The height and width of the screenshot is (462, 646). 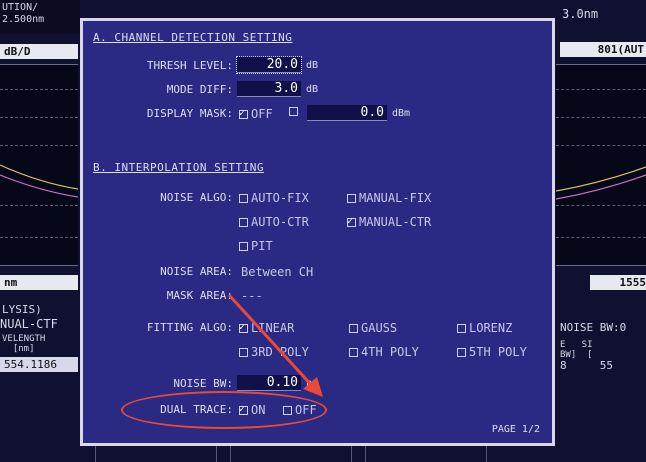 I want to click on option-label: LORENZ, so click(x=491, y=328).